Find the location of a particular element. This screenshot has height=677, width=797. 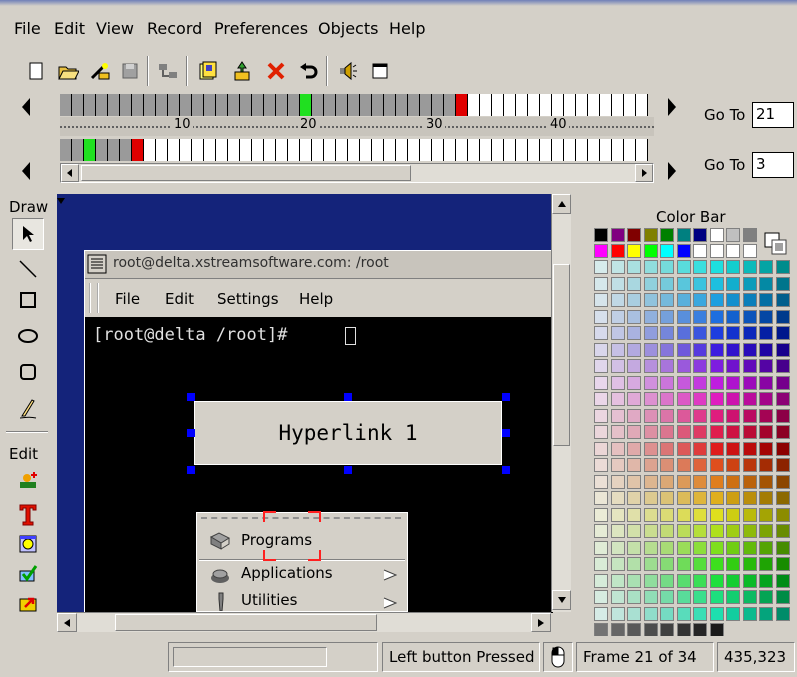

goto-bottom-input: 3 is located at coordinates (773, 165).